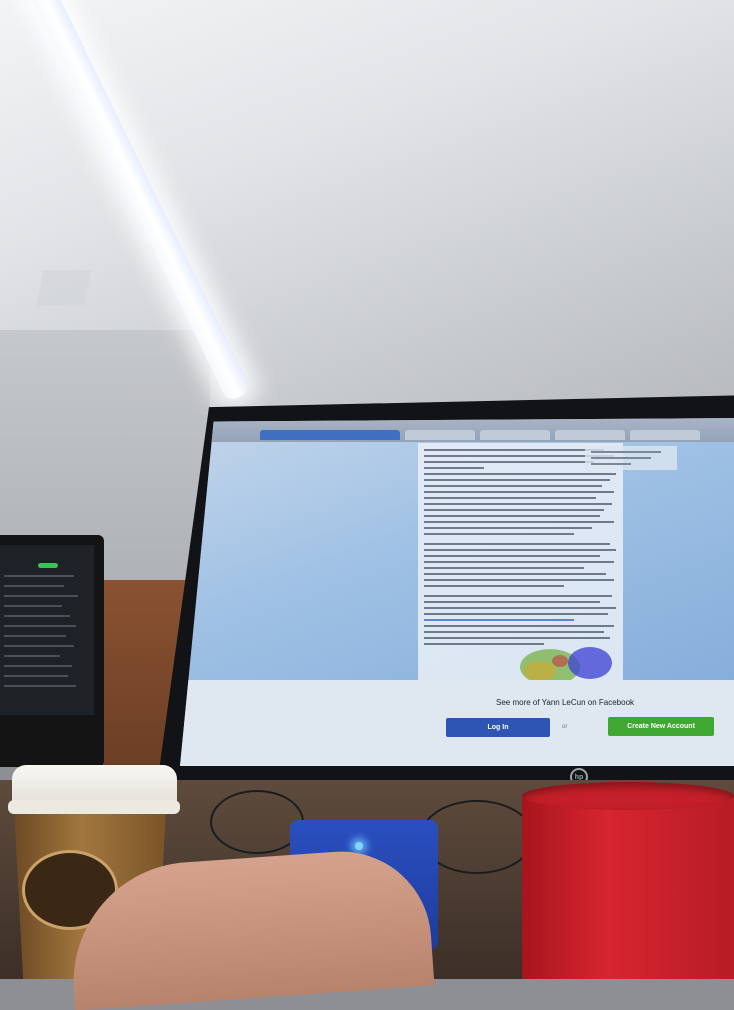 The height and width of the screenshot is (1010, 734). Describe the element at coordinates (628, 796) in the screenshot. I see `mug-rim` at that location.